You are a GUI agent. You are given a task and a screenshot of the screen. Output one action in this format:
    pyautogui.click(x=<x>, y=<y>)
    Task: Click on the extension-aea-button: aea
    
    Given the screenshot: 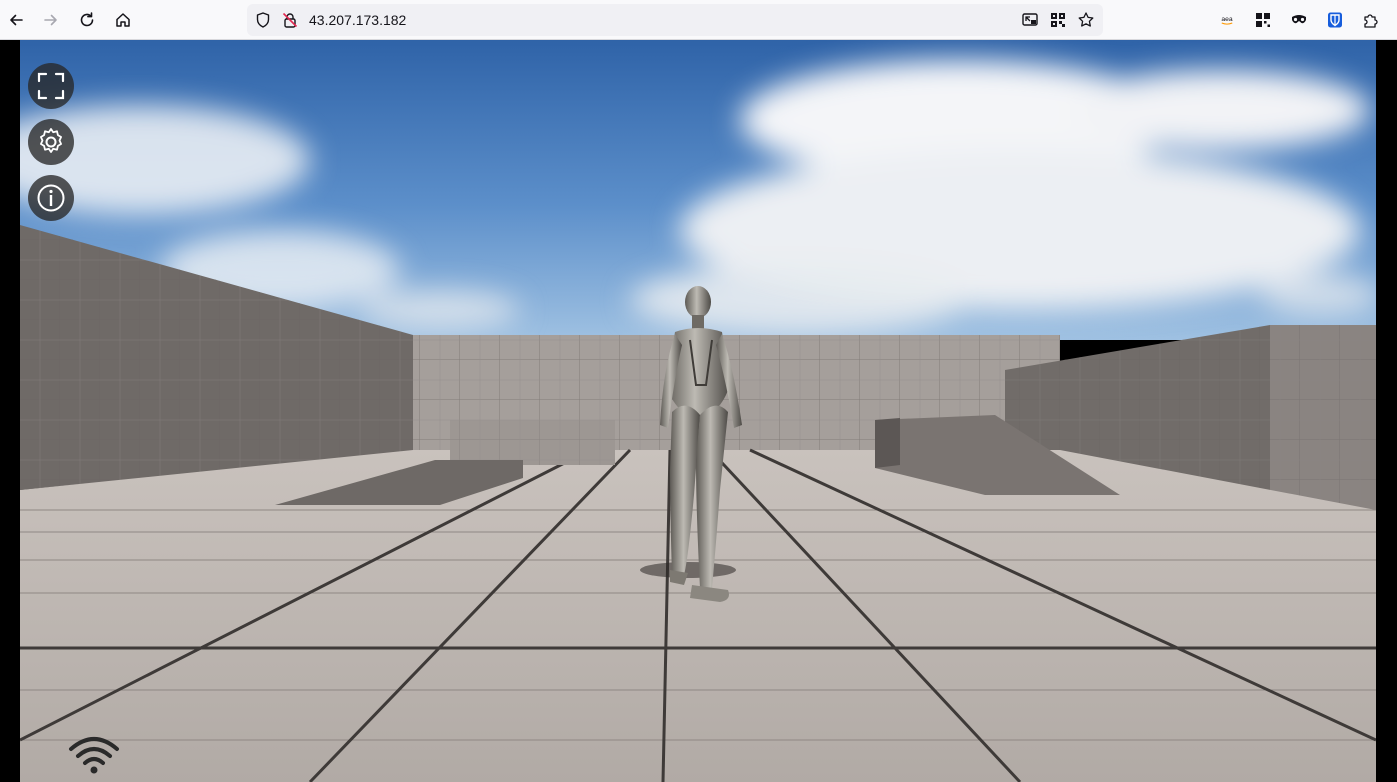 What is the action you would take?
    pyautogui.click(x=1227, y=20)
    